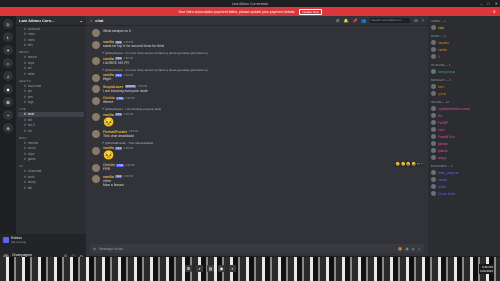 This screenshot has width=500, height=281. What do you see at coordinates (120, 165) in the screenshot?
I see `role-badge: LIVE` at bounding box center [120, 165].